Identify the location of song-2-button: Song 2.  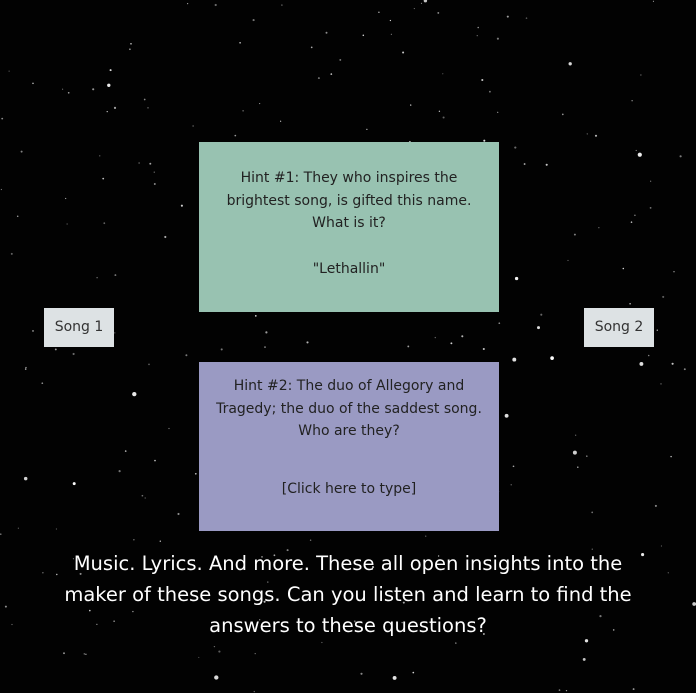
(619, 327).